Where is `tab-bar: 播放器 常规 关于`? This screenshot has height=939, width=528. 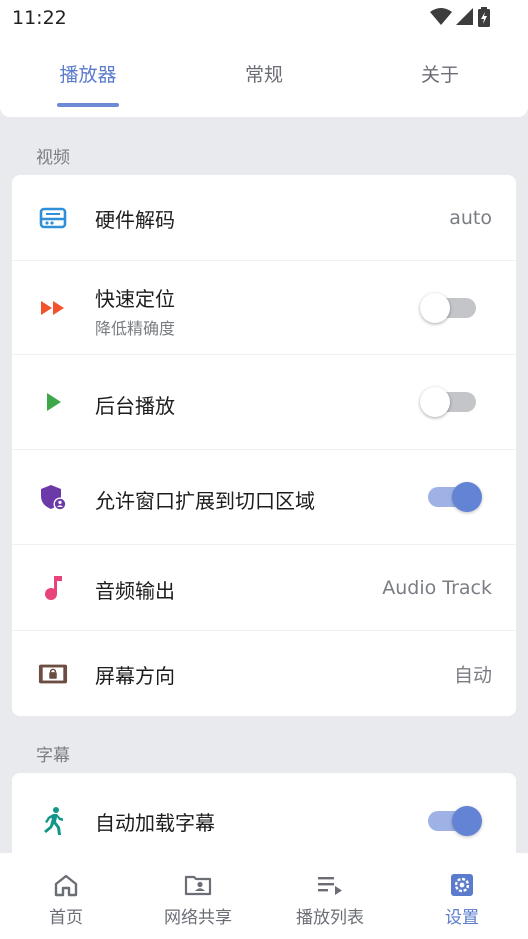 tab-bar: 播放器 常规 关于 is located at coordinates (264, 80).